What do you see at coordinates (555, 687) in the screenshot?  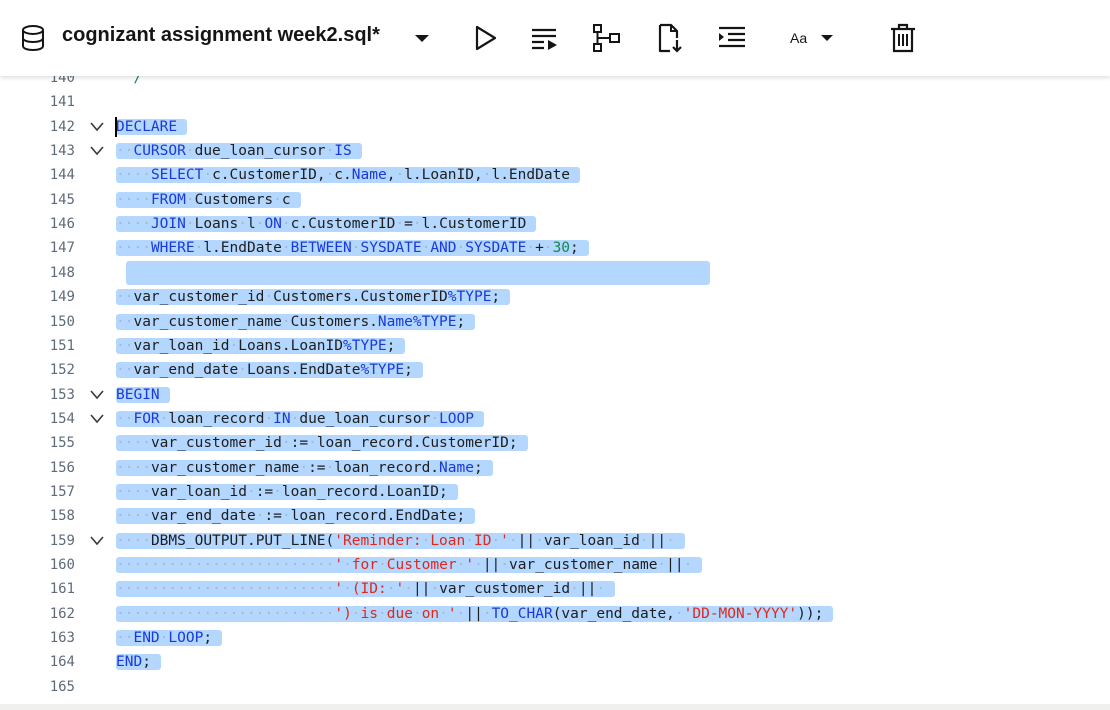 I see `code-line: 165` at bounding box center [555, 687].